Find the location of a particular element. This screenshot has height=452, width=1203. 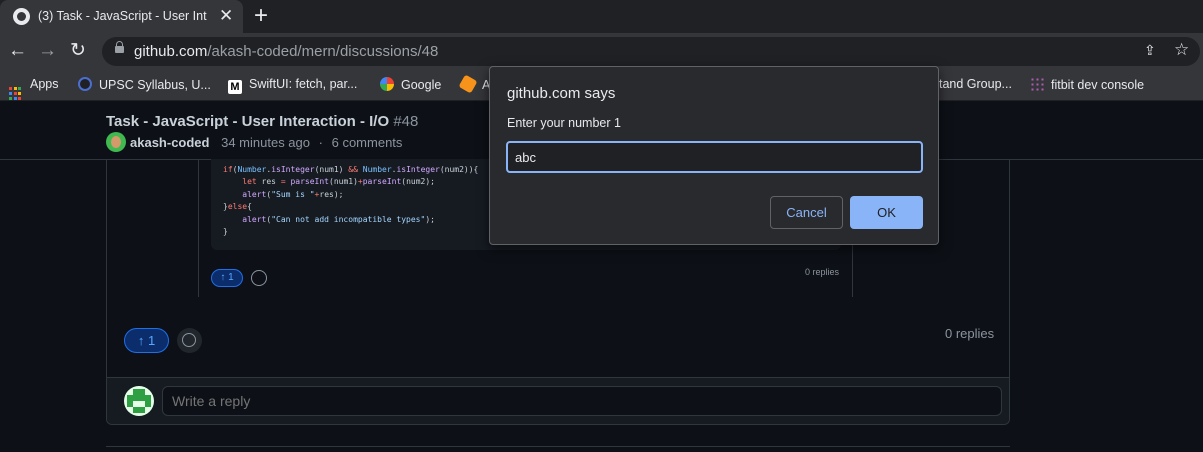

reply-emoji-icon is located at coordinates (259, 278).